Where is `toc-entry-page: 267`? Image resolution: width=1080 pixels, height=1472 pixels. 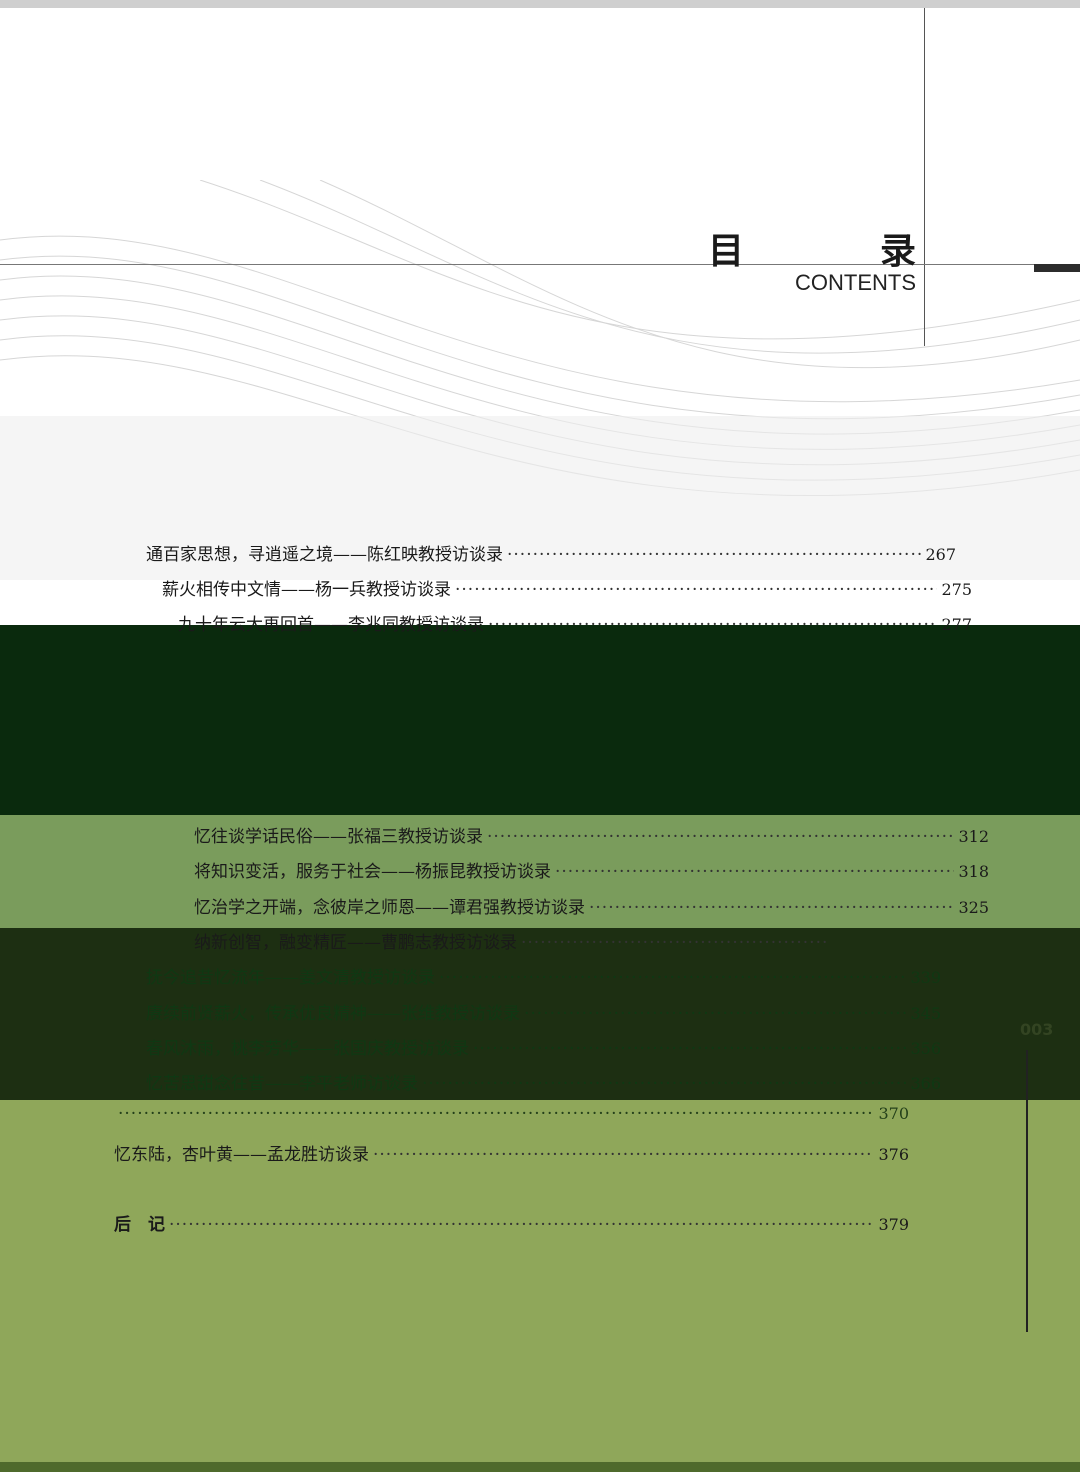 toc-entry-page: 267 is located at coordinates (940, 554).